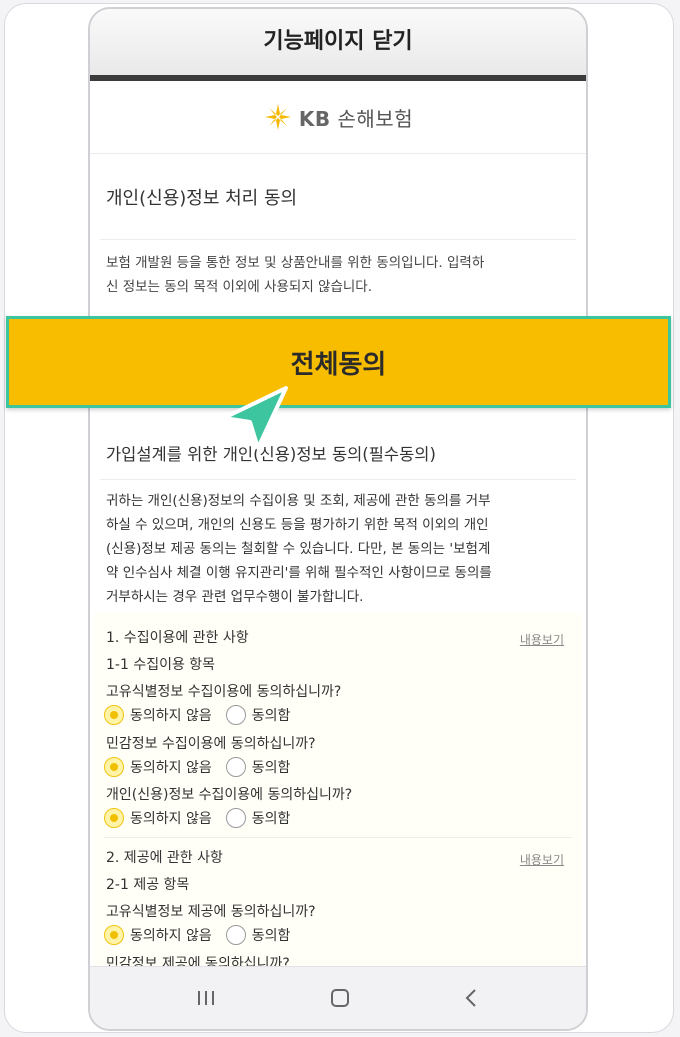 The width and height of the screenshot is (680, 1037). What do you see at coordinates (202, 198) in the screenshot?
I see `section-title: 개인(신용)정보 처리 동의` at bounding box center [202, 198].